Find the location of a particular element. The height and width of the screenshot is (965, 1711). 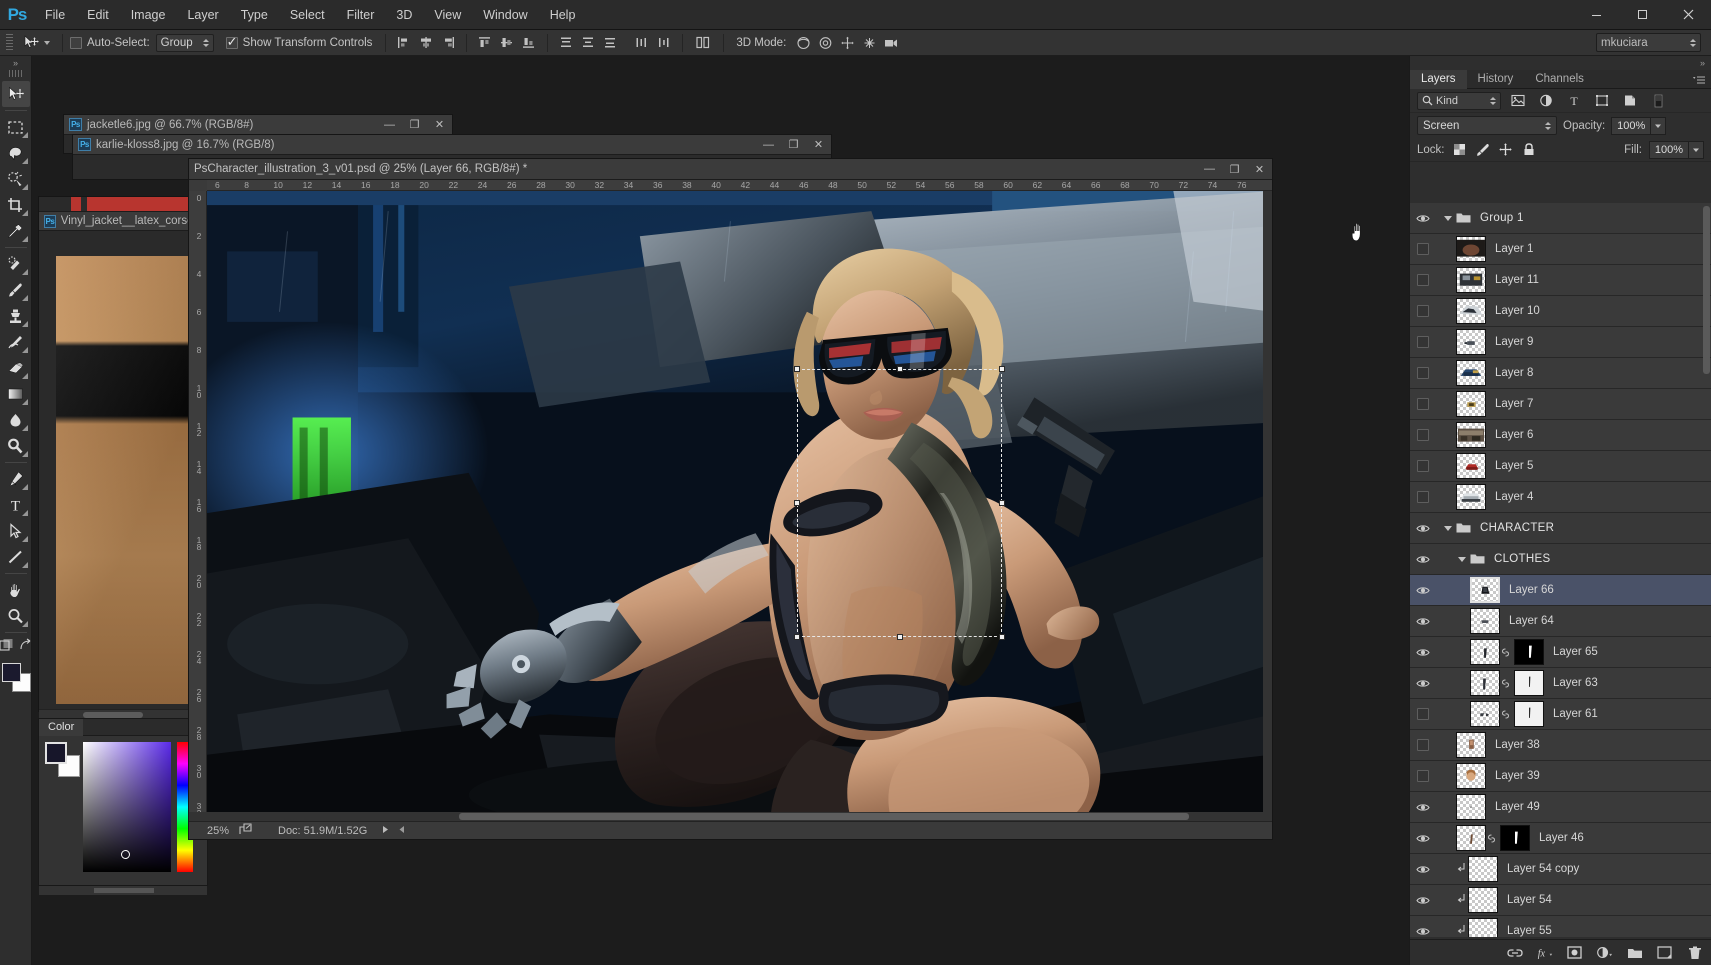

toolbar-collapse-button: » is located at coordinates (16, 63).